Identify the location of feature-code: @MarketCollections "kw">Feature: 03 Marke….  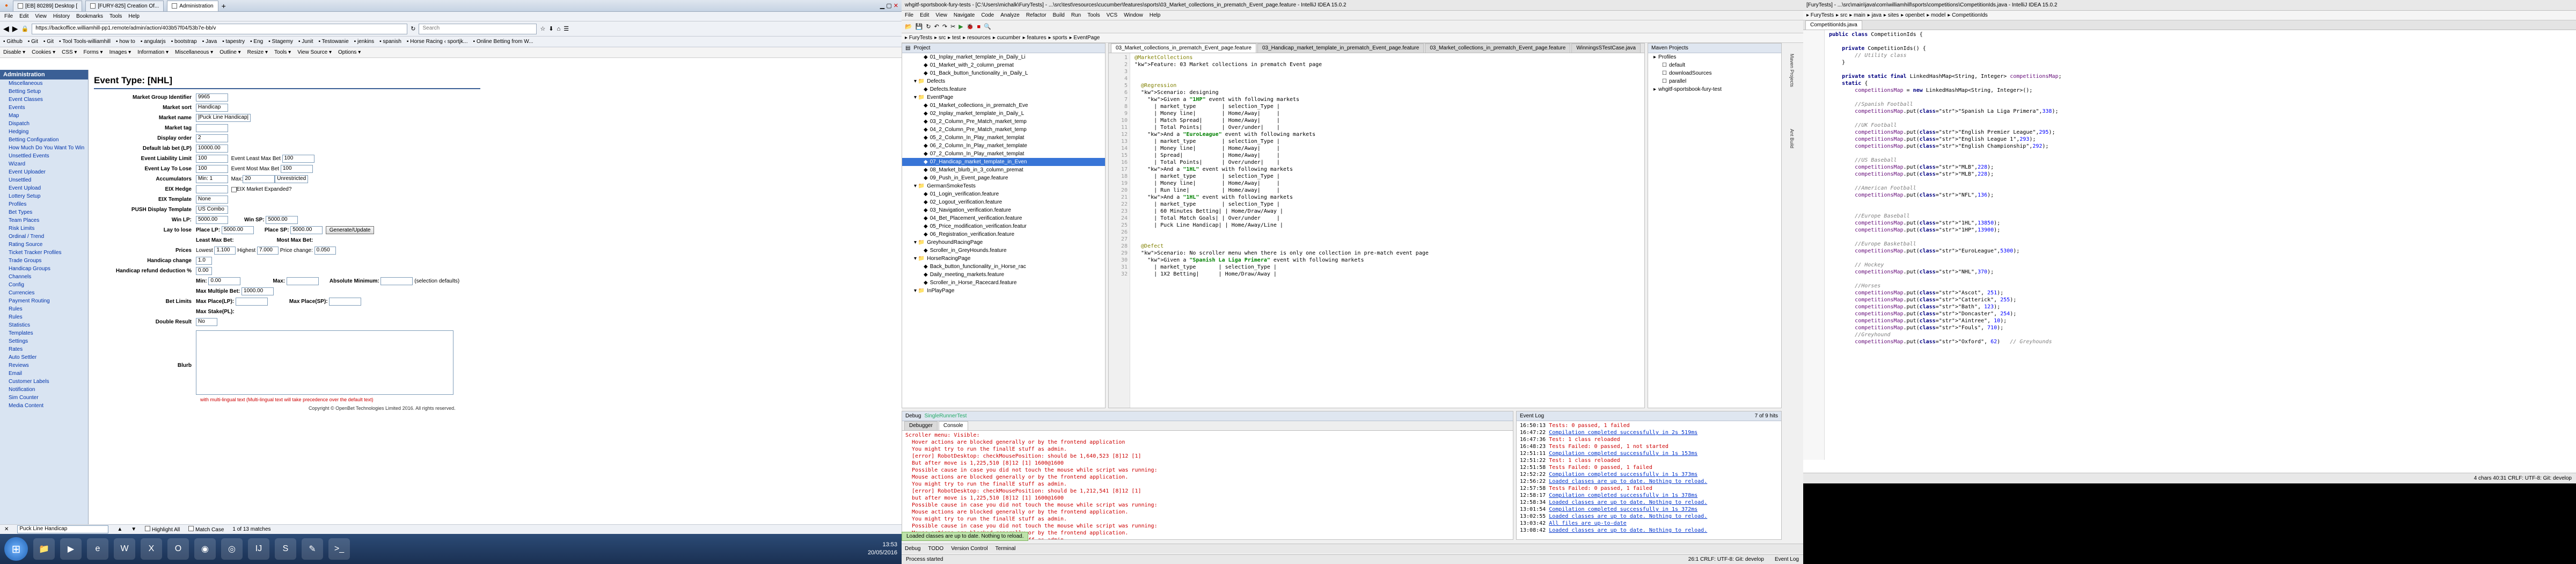
(1387, 166).